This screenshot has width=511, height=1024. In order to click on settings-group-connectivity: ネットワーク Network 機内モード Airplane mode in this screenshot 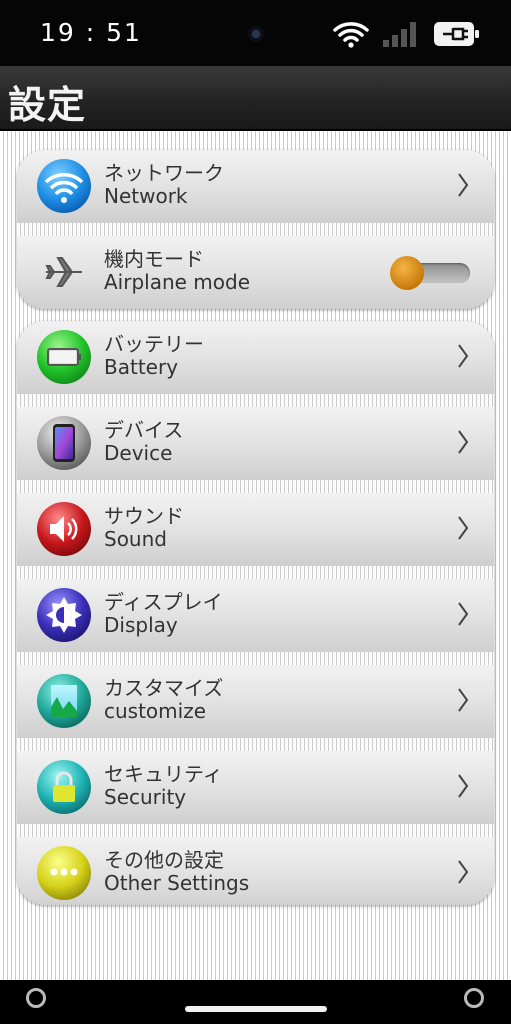, I will do `click(255, 229)`.